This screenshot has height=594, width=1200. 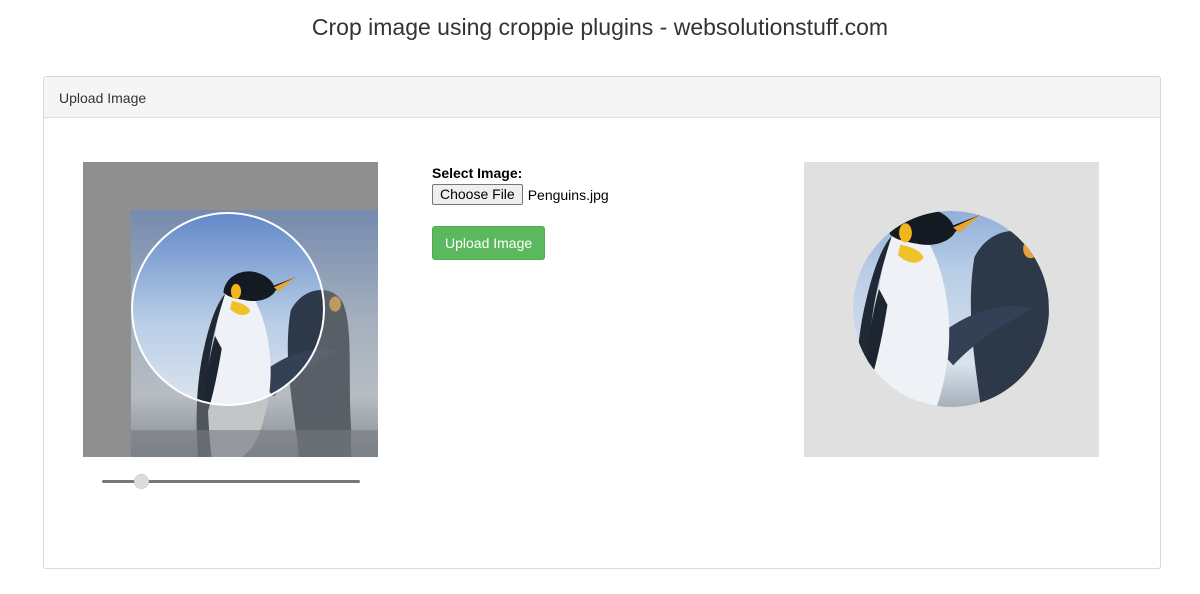 What do you see at coordinates (477, 194) in the screenshot?
I see `choose-file-button: Choose File` at bounding box center [477, 194].